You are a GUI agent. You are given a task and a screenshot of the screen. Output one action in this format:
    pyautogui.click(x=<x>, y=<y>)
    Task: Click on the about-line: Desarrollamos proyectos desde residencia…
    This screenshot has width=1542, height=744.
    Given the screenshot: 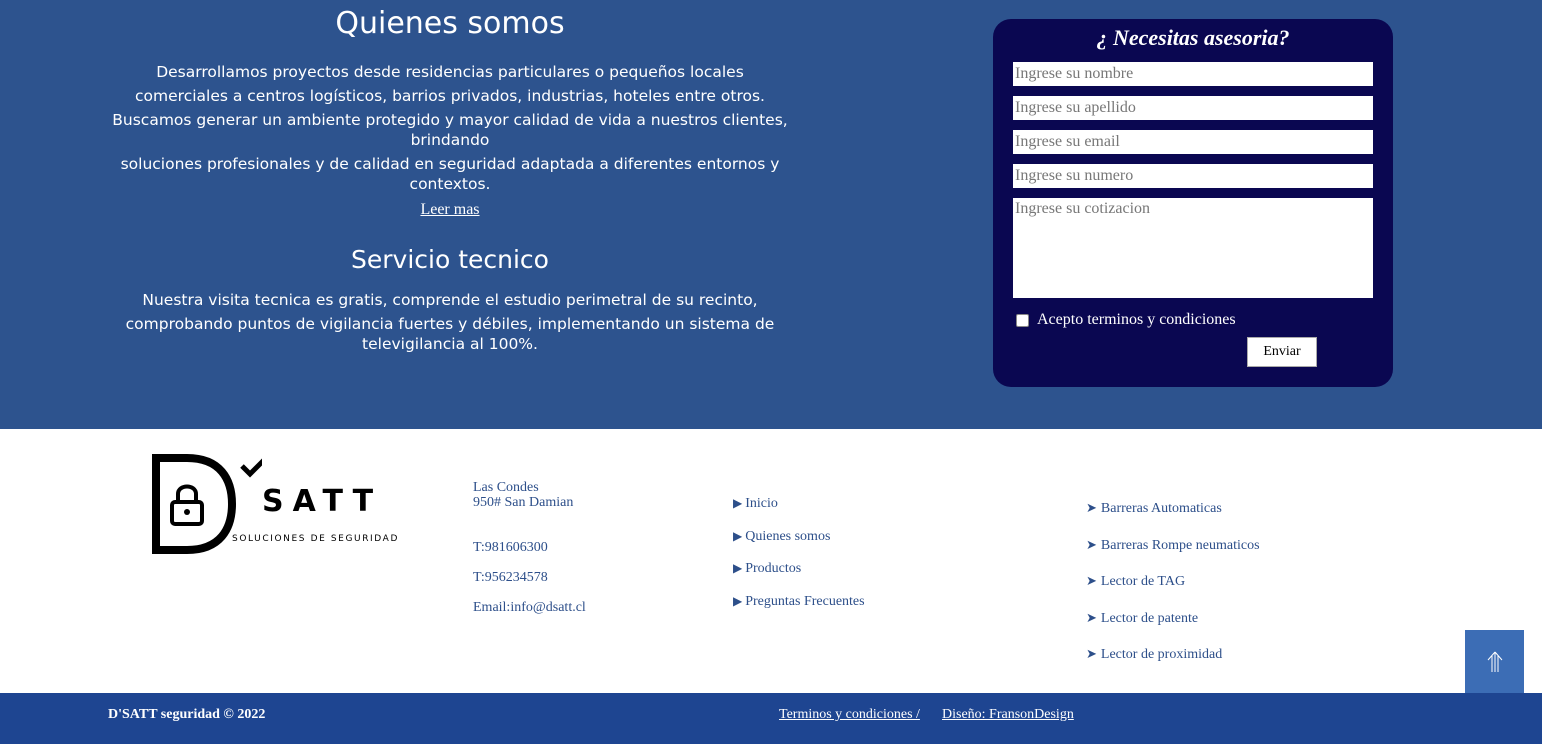 What is the action you would take?
    pyautogui.click(x=450, y=72)
    